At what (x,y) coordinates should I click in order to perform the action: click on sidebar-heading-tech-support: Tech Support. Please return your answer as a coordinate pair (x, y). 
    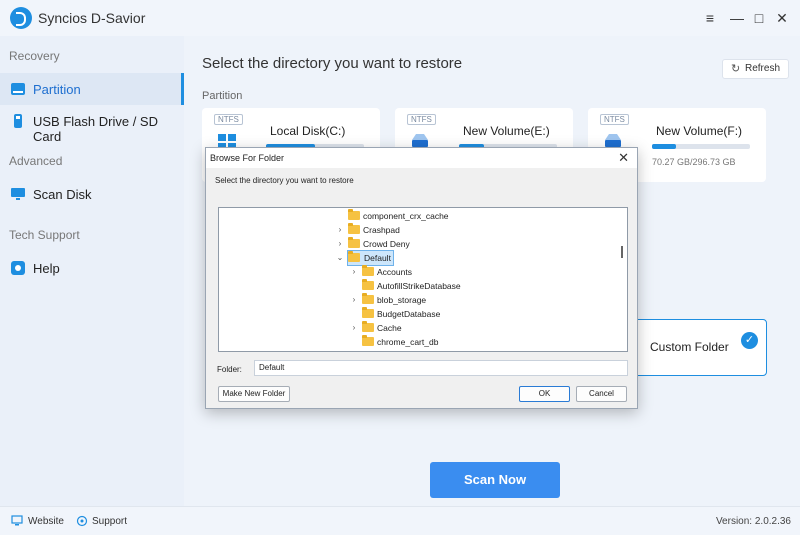
    Looking at the image, I should click on (44, 235).